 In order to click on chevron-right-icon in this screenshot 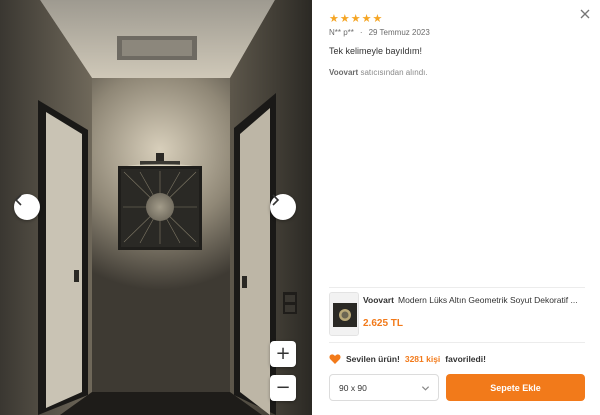, I will do `click(276, 200)`.